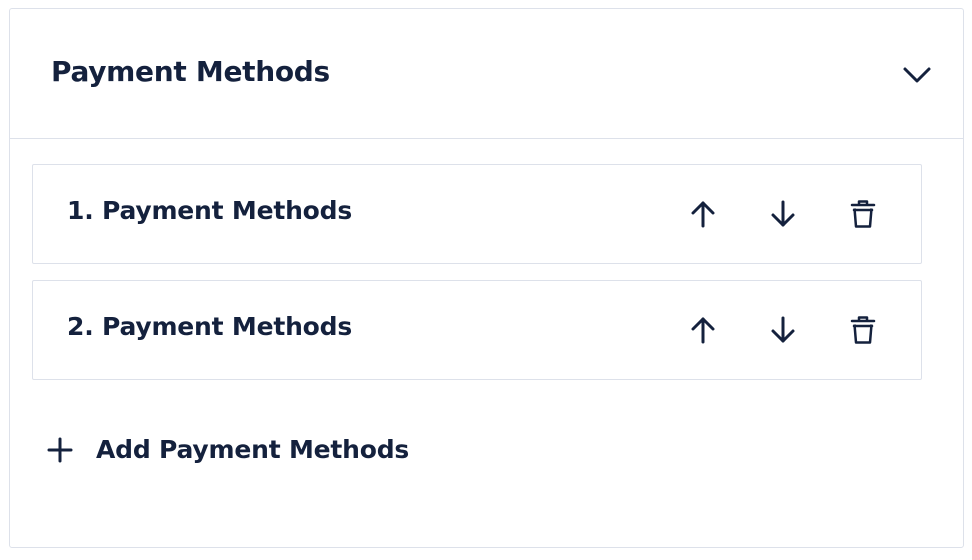  Describe the element at coordinates (210, 326) in the screenshot. I see `item-label: 2. Payment Methods` at that location.